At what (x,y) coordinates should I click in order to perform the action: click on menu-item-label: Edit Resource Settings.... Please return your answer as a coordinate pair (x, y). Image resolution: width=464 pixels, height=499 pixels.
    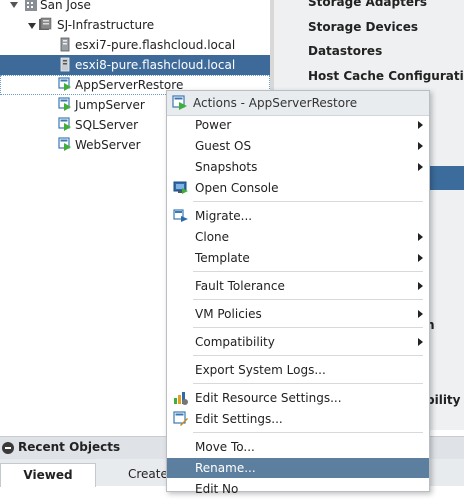
    Looking at the image, I should click on (268, 398).